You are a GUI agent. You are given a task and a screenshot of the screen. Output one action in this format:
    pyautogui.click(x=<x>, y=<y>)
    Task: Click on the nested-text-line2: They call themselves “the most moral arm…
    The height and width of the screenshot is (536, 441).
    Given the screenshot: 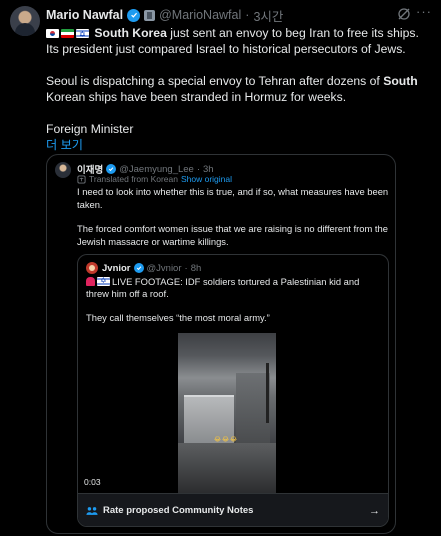 What is the action you would take?
    pyautogui.click(x=178, y=317)
    